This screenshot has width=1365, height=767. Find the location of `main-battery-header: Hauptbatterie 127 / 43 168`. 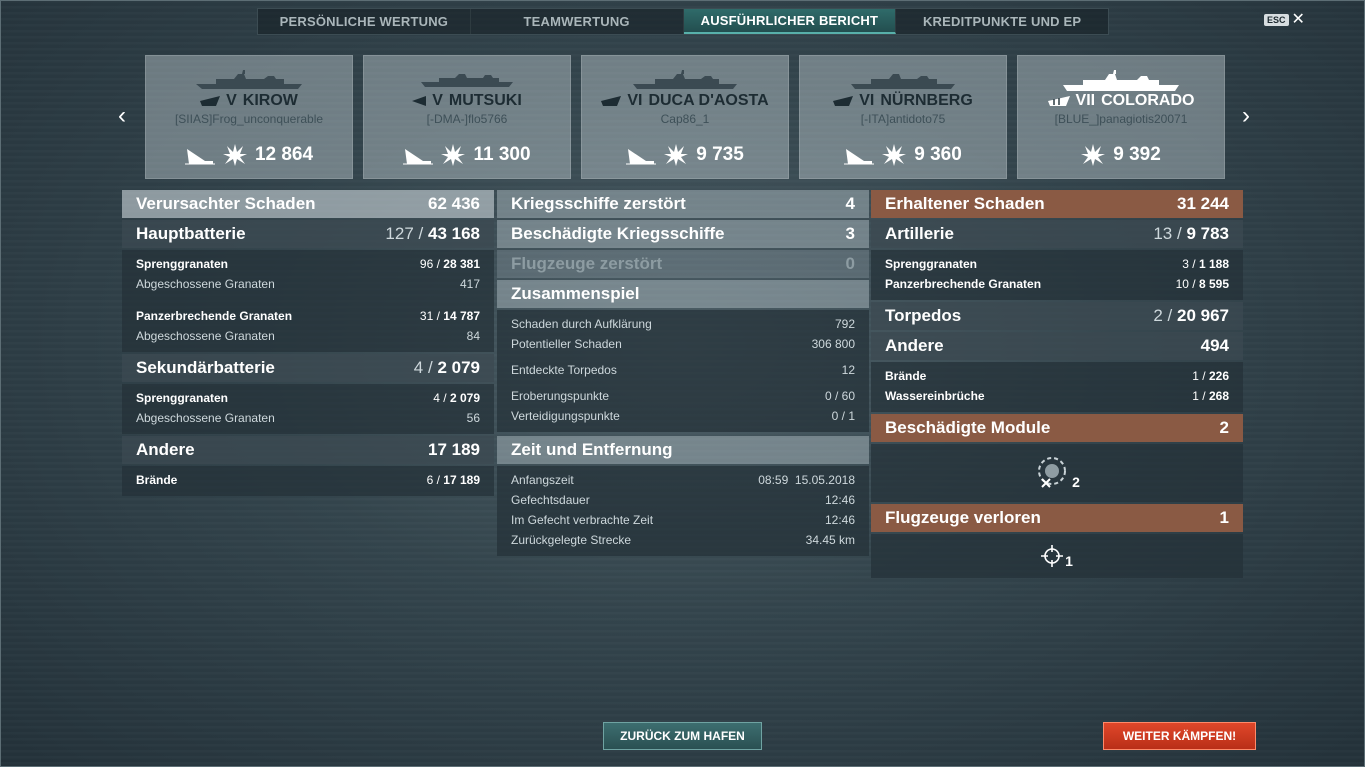

main-battery-header: Hauptbatterie 127 / 43 168 is located at coordinates (308, 234).